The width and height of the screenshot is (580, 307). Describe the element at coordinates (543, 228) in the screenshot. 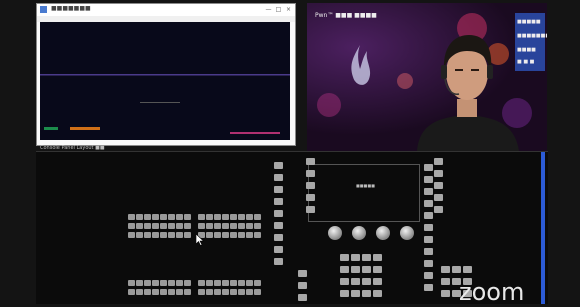

I see `scroll-bar` at that location.